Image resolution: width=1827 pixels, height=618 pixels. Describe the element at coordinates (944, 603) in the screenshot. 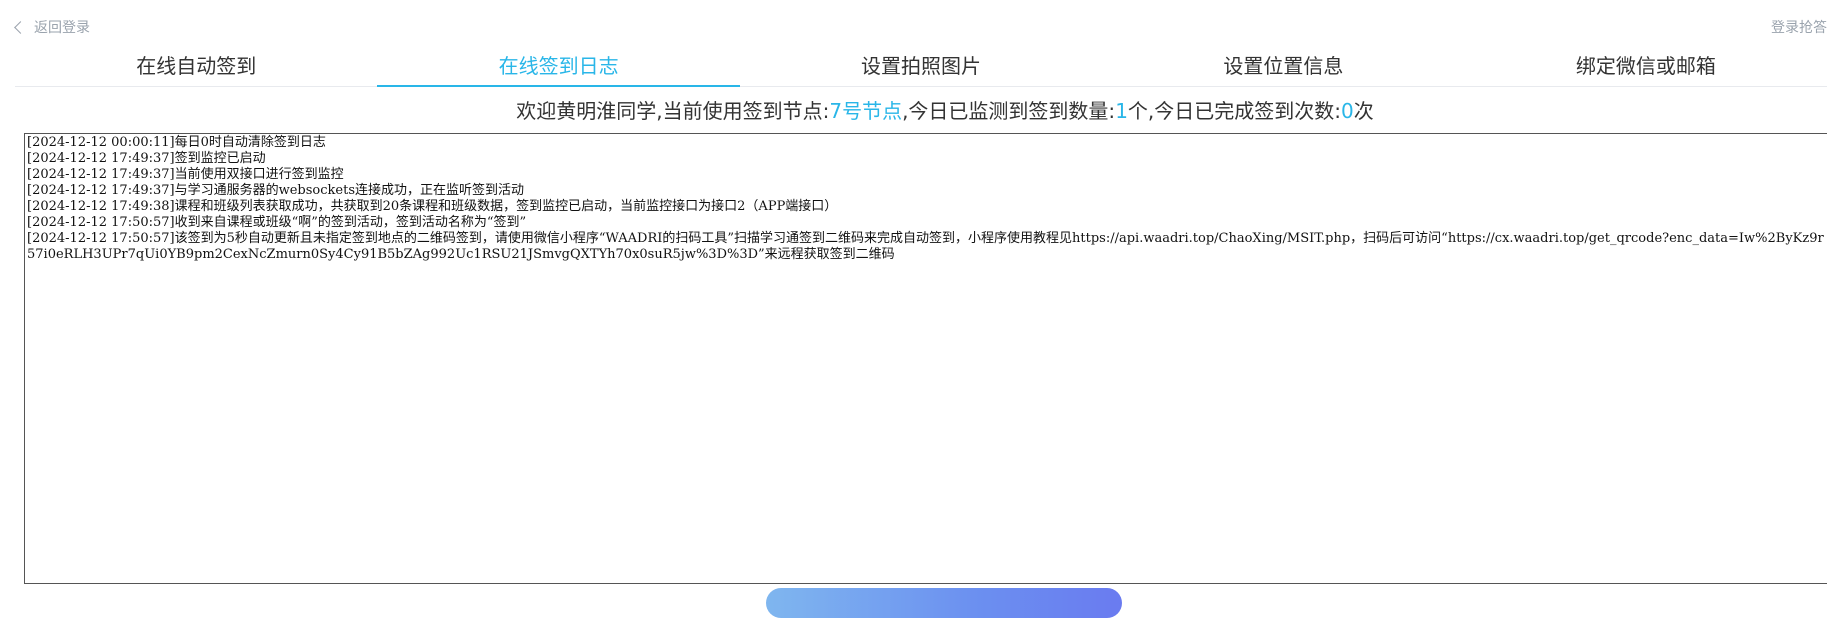

I see `bottom-action-button` at that location.